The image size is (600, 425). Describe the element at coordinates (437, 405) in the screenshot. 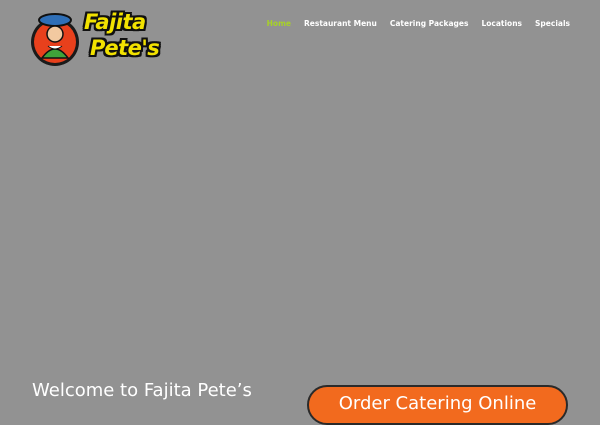

I see `order-catering-button: Order Catering Online` at that location.